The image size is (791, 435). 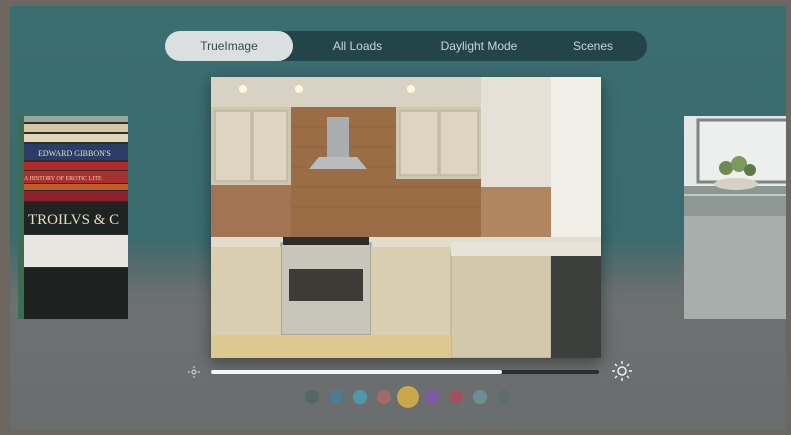 I want to click on tab-trueimage: TrueImage, so click(x=229, y=46).